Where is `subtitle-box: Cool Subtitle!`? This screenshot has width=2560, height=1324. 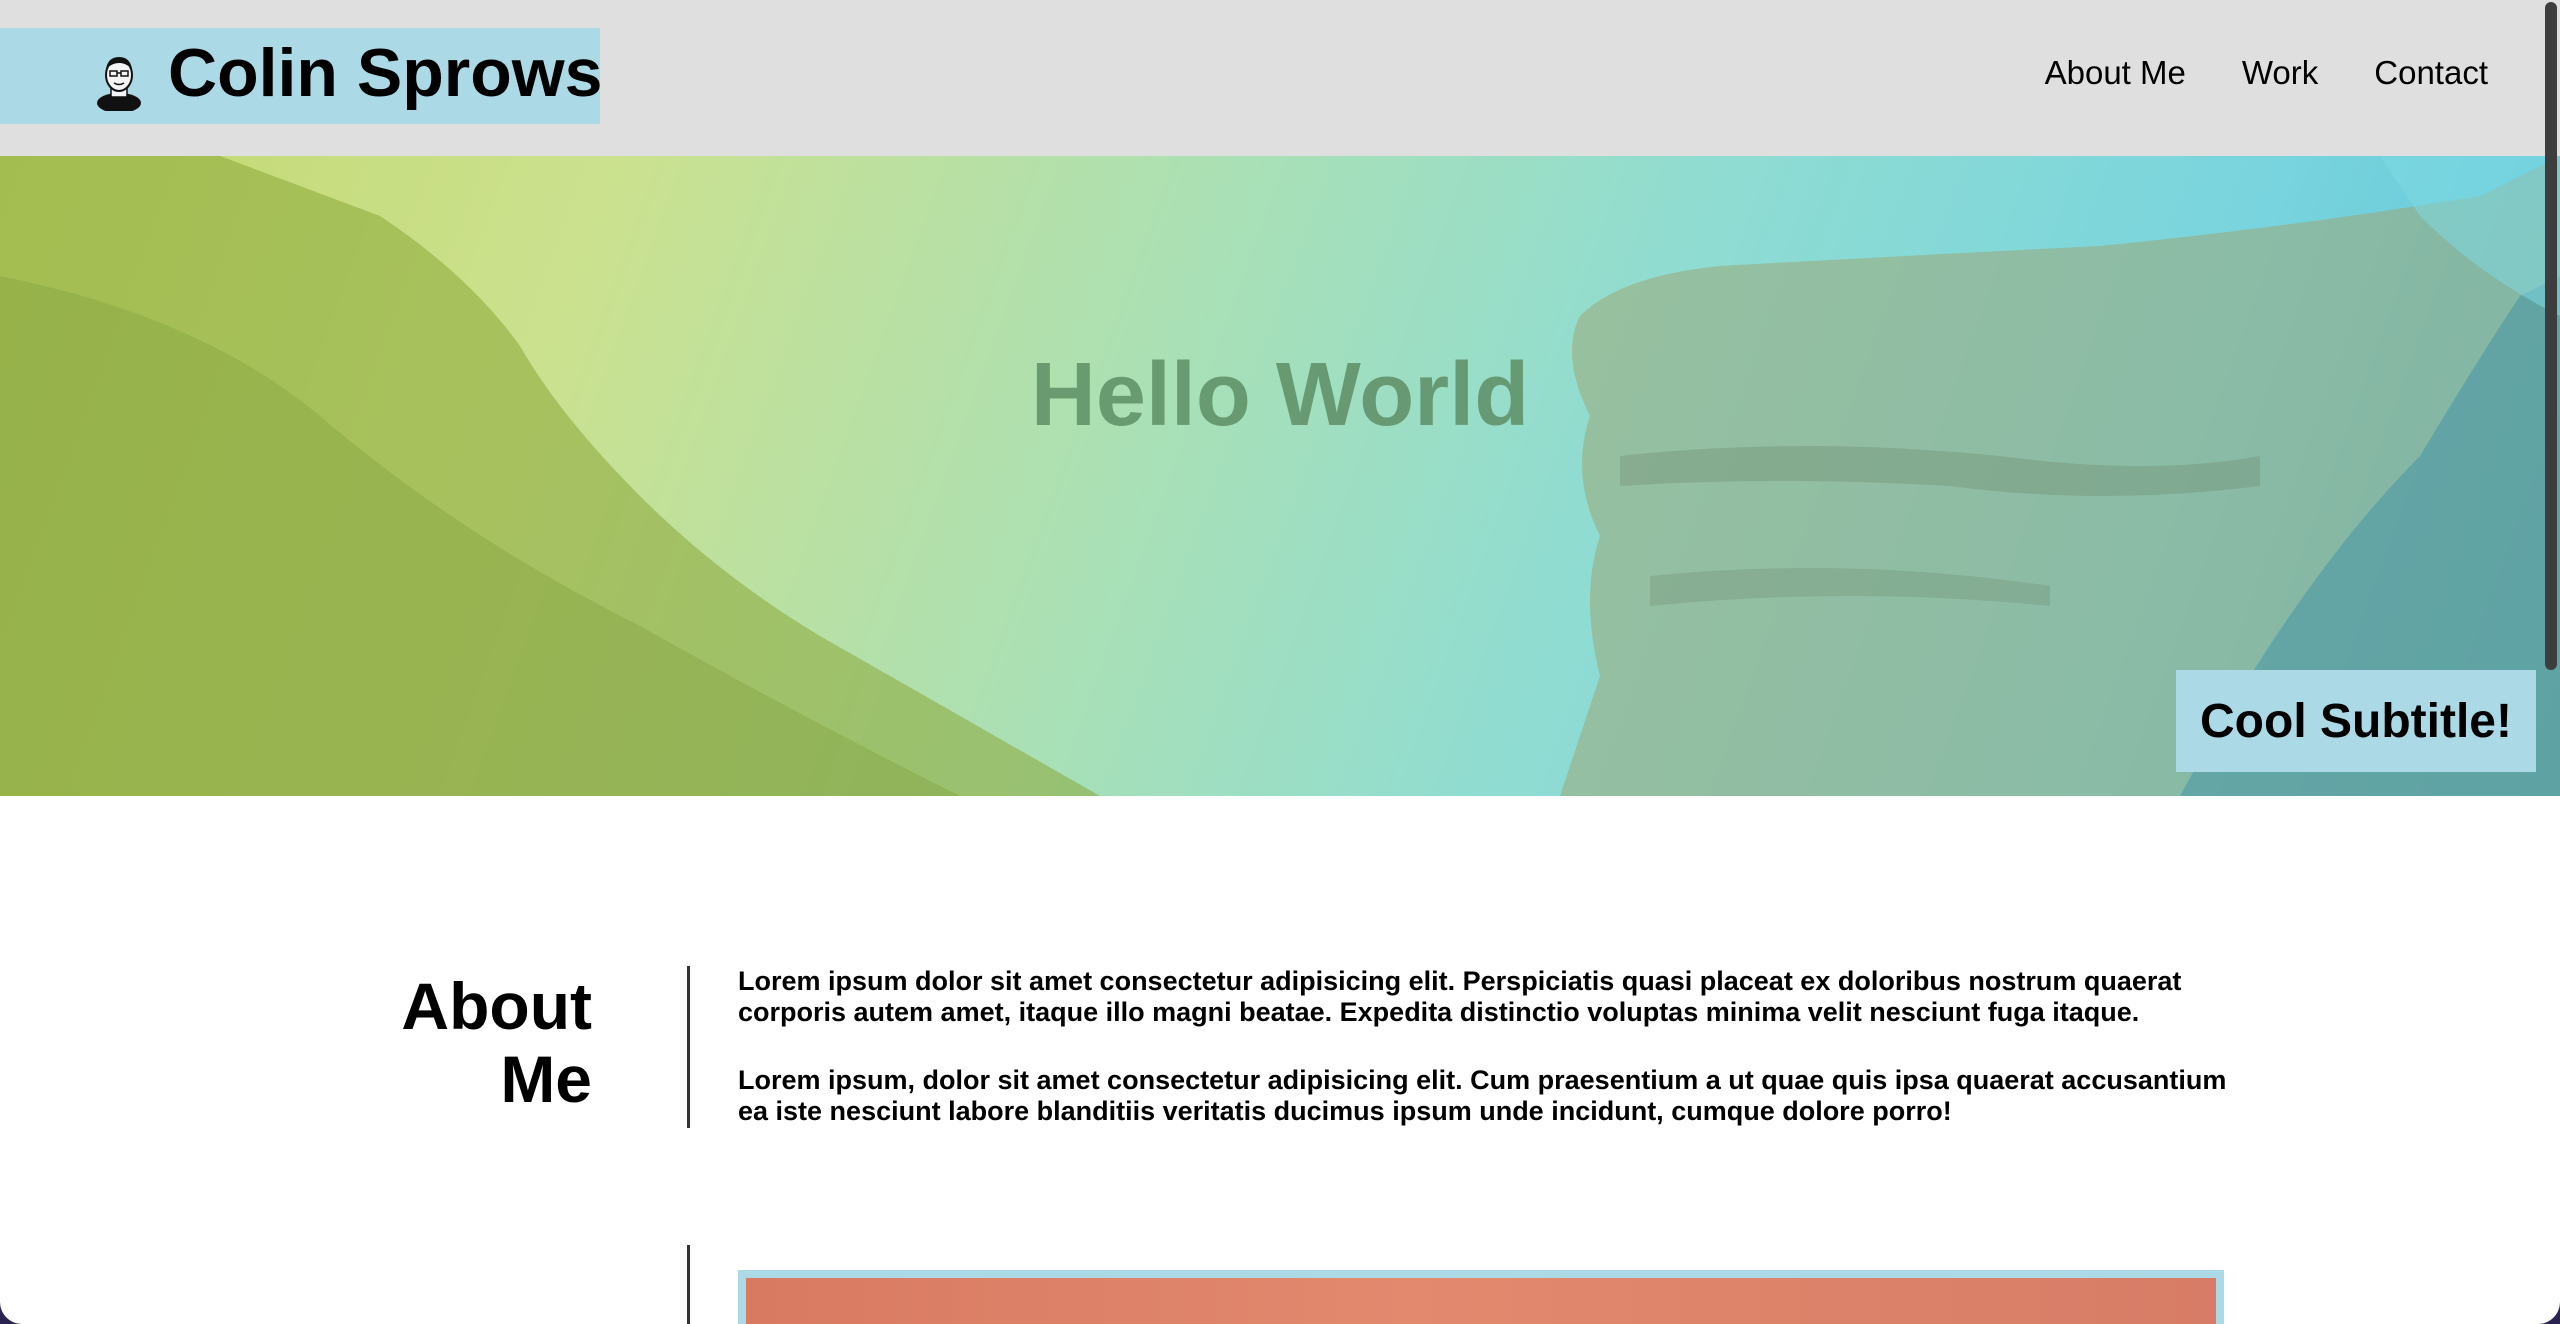 subtitle-box: Cool Subtitle! is located at coordinates (2356, 721).